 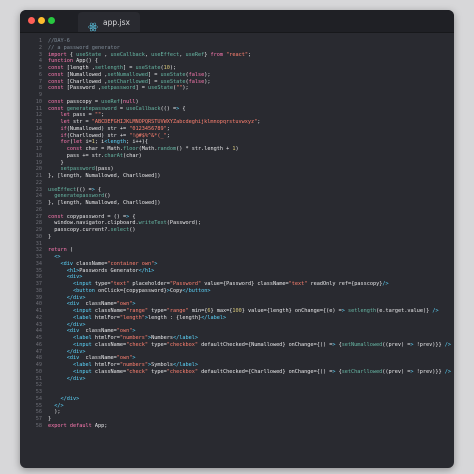 I want to click on code-line: 23 useEffect(() => {, so click(x=237, y=190).